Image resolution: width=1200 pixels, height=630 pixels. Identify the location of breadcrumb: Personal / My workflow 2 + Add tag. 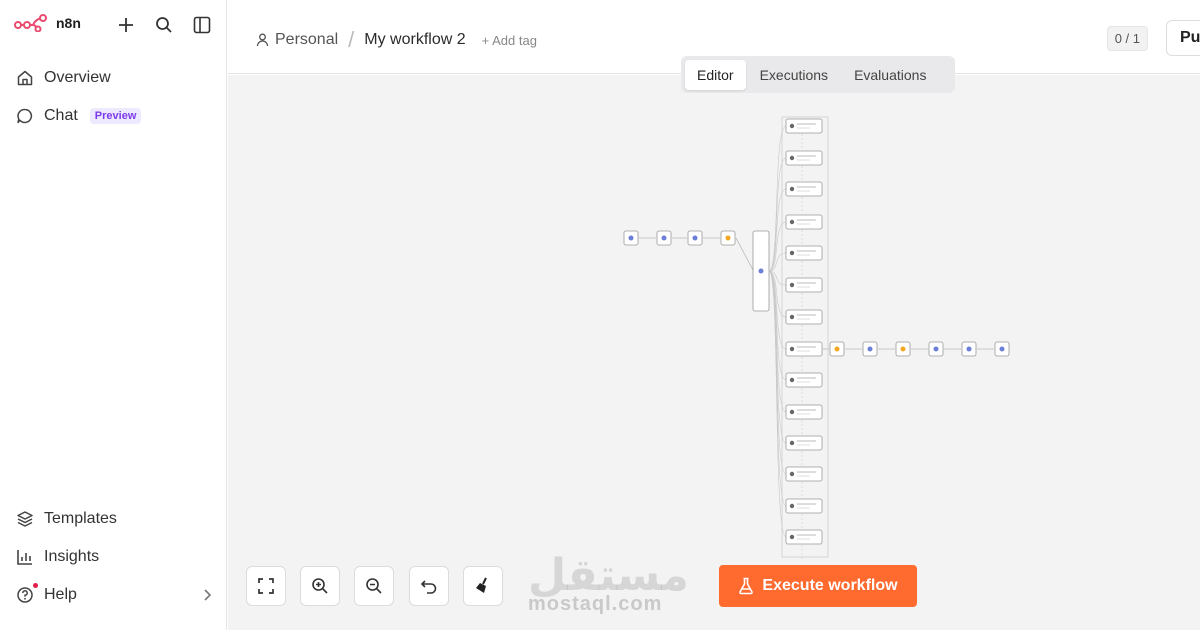
(396, 40).